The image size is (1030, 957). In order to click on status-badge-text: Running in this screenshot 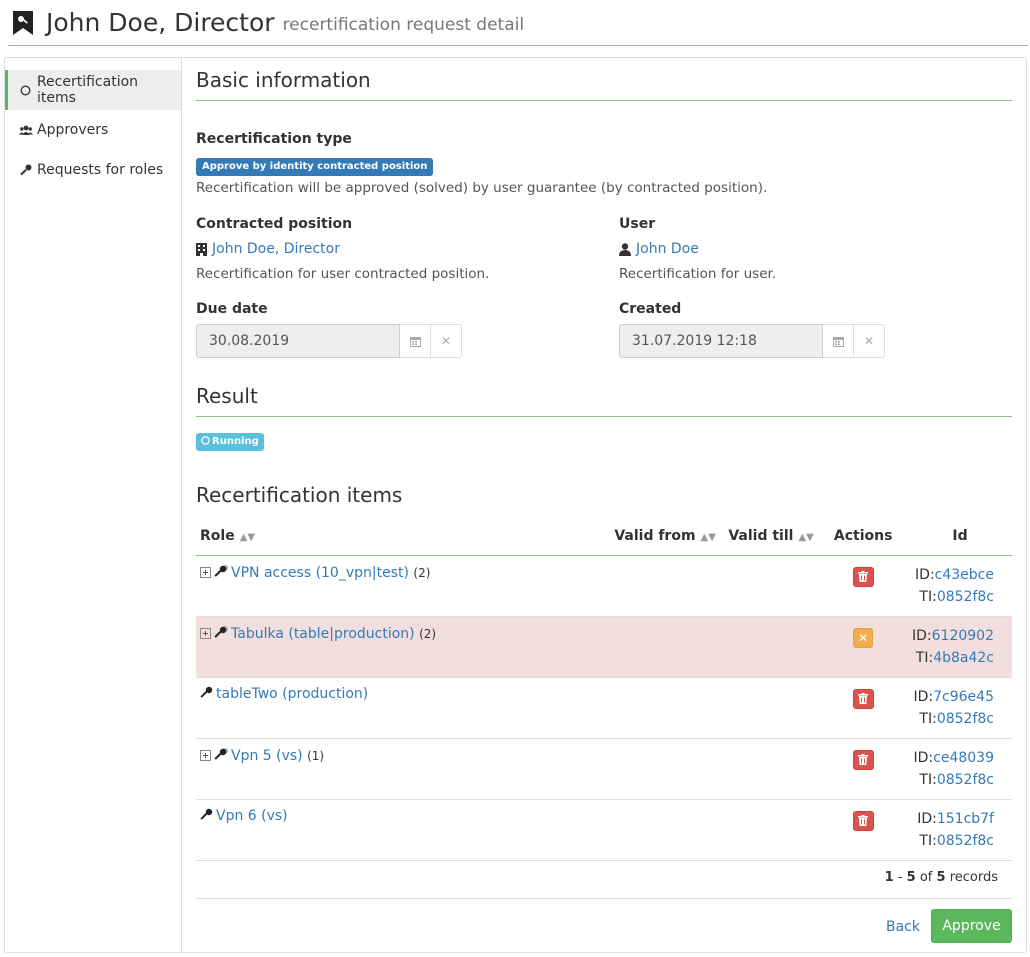, I will do `click(235, 441)`.